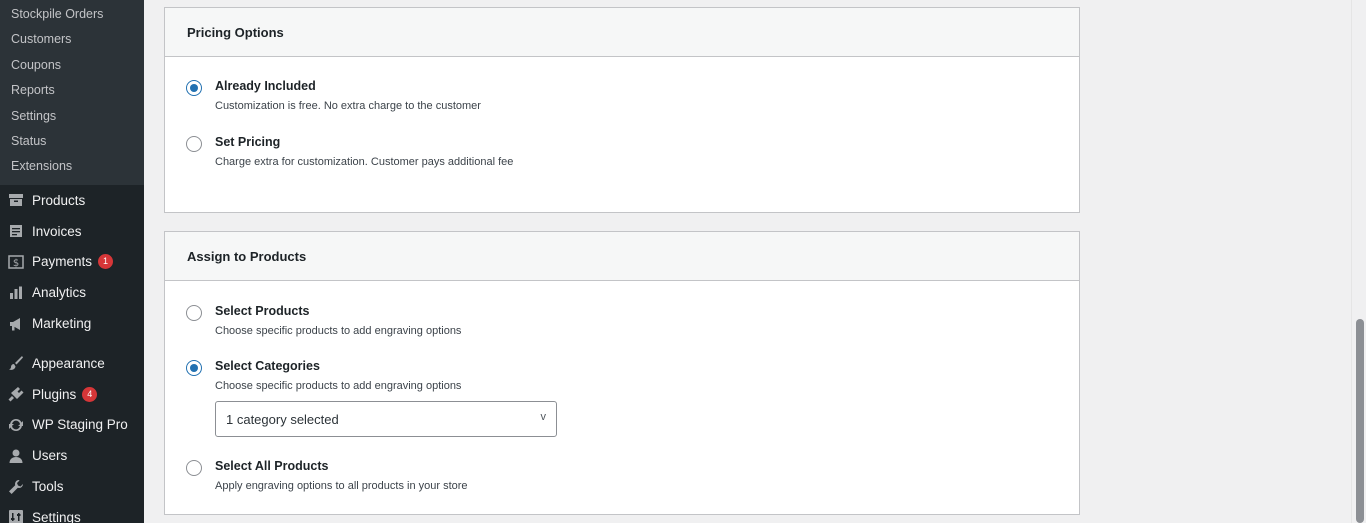 The height and width of the screenshot is (523, 1366). I want to click on option-label: Select Products, so click(262, 311).